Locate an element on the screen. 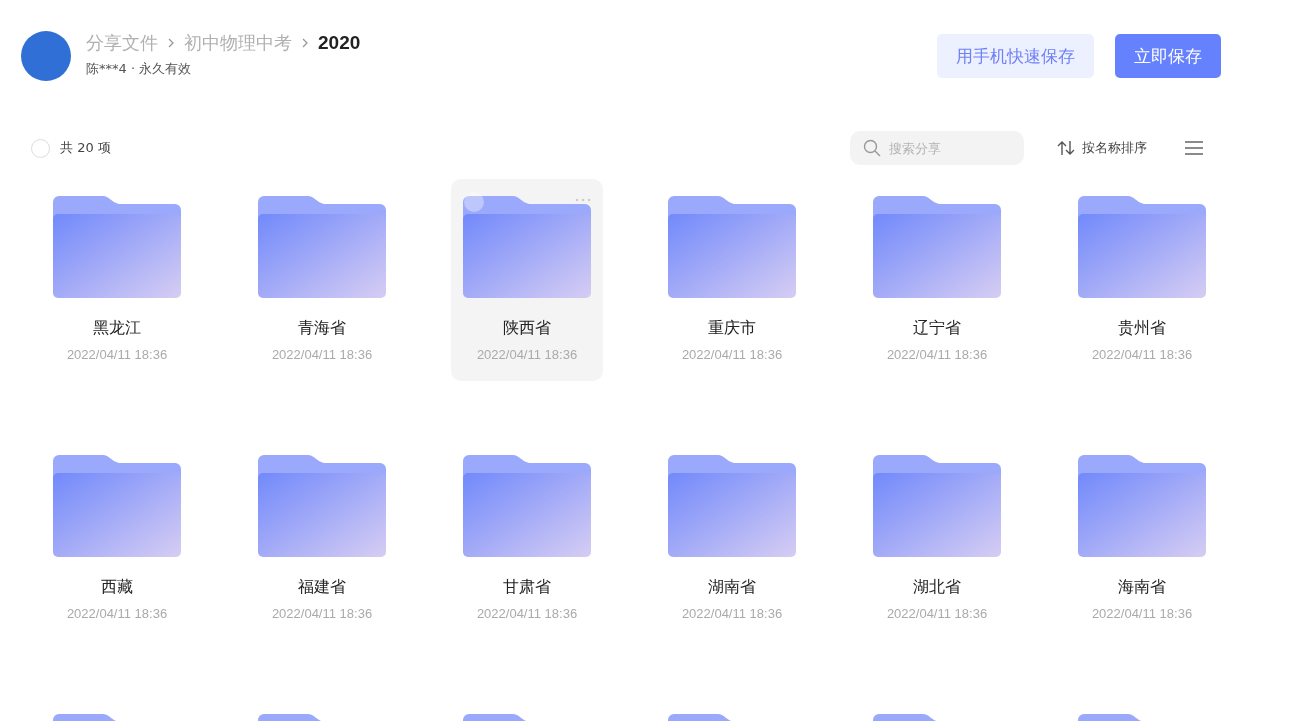 The width and height of the screenshot is (1291, 724). sort-arrows-icon is located at coordinates (1066, 148).